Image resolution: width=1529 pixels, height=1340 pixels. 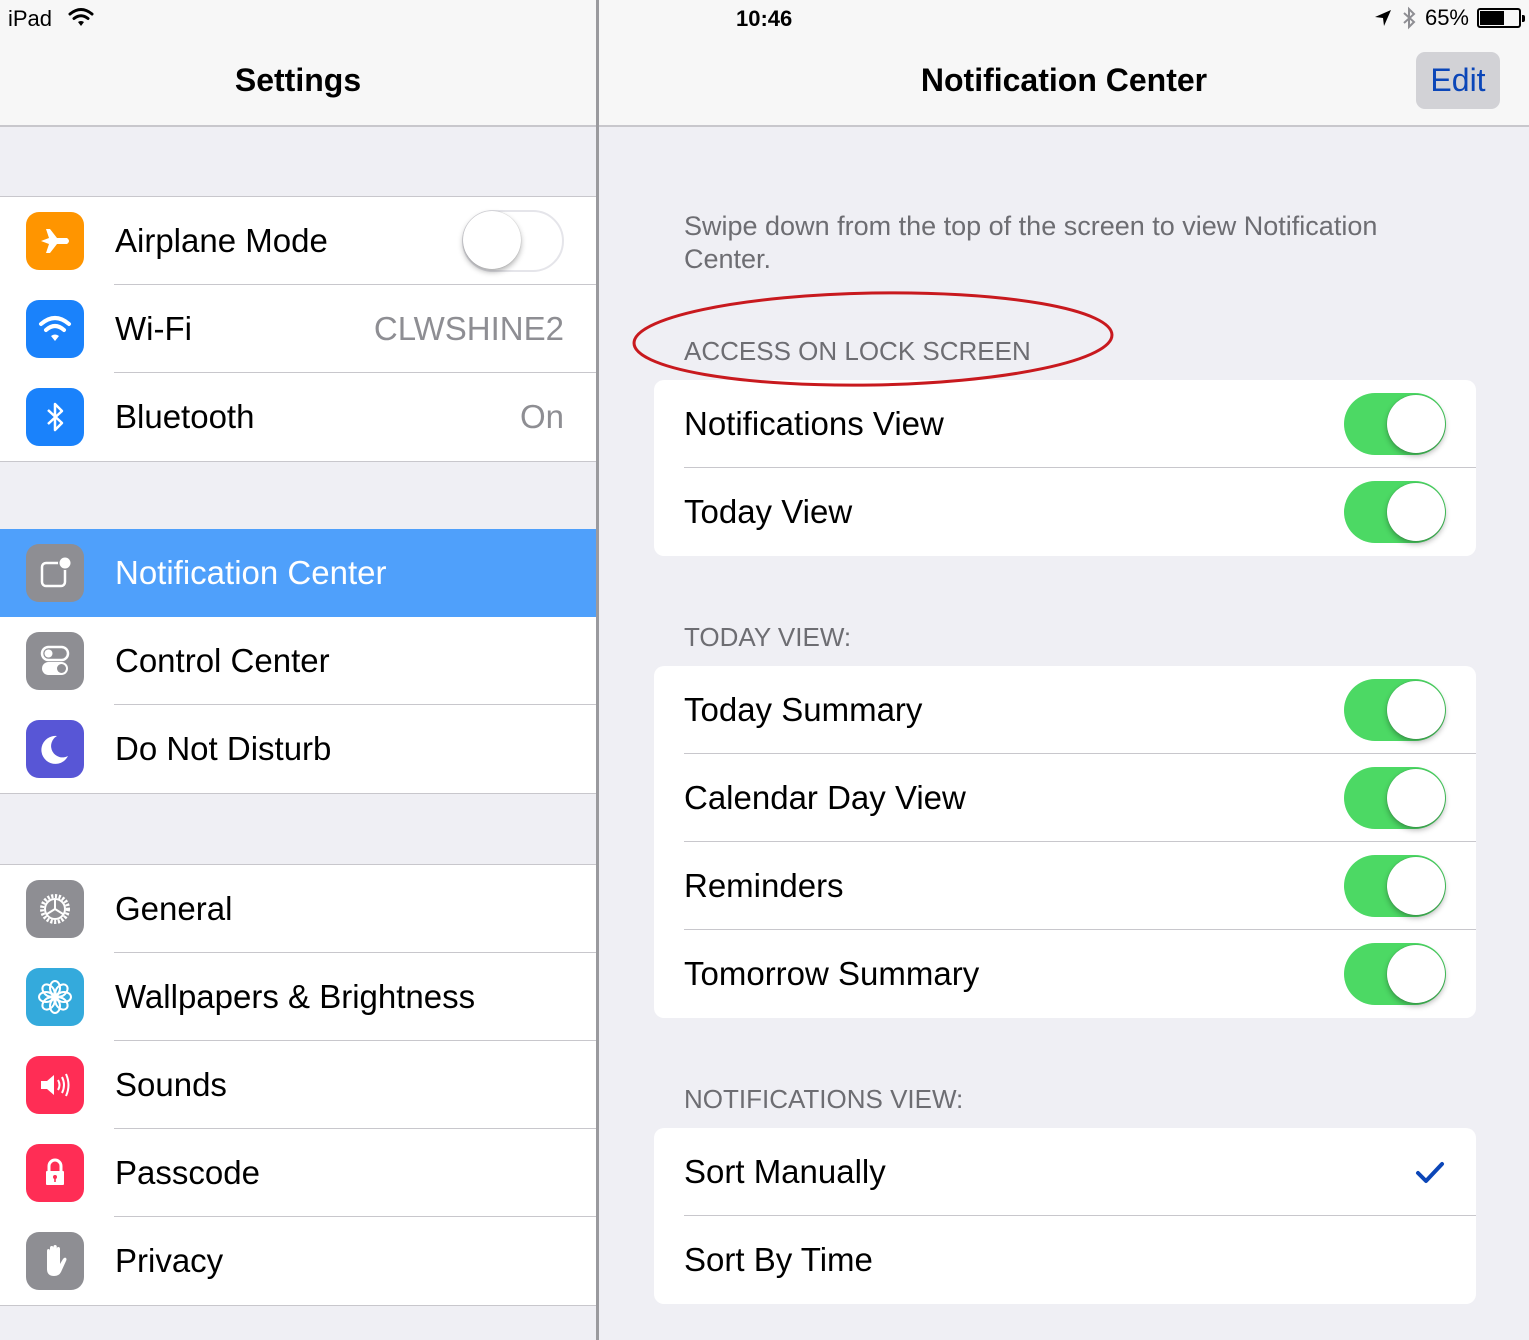 I want to click on setting-label: Sort By Time, so click(x=778, y=1259).